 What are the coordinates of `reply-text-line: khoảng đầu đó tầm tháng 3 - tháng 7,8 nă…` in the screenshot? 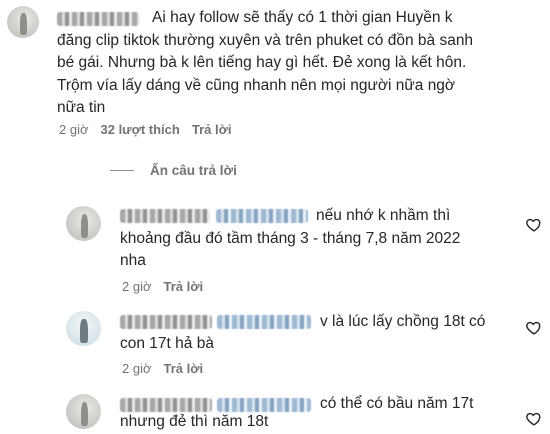 It's located at (290, 238).